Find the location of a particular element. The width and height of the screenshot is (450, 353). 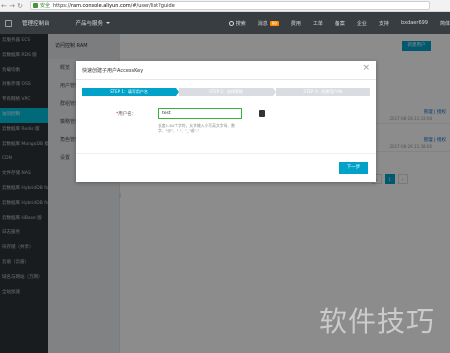

wizard-steps: STEP 1：填写用户名 STEP 2：选择策略 STEP 3：创建用户AK is located at coordinates (226, 92).